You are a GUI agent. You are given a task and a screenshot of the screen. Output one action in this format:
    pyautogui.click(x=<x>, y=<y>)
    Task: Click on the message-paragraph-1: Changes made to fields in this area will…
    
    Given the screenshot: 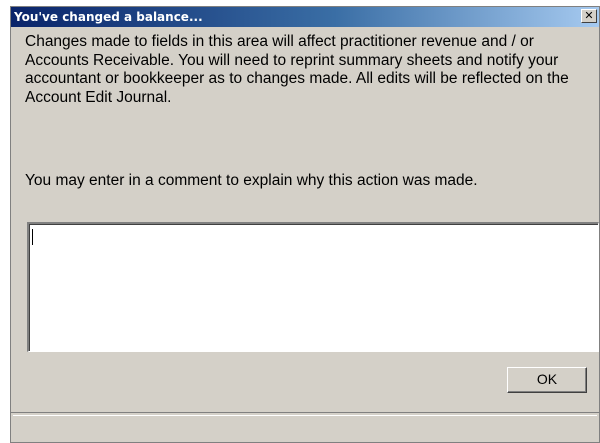 What is the action you would take?
    pyautogui.click(x=297, y=69)
    